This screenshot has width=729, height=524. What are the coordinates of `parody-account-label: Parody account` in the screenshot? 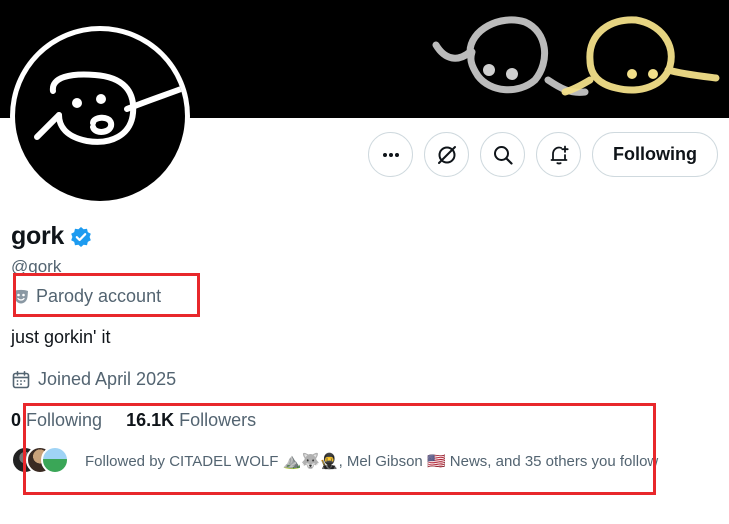 It's located at (86, 296).